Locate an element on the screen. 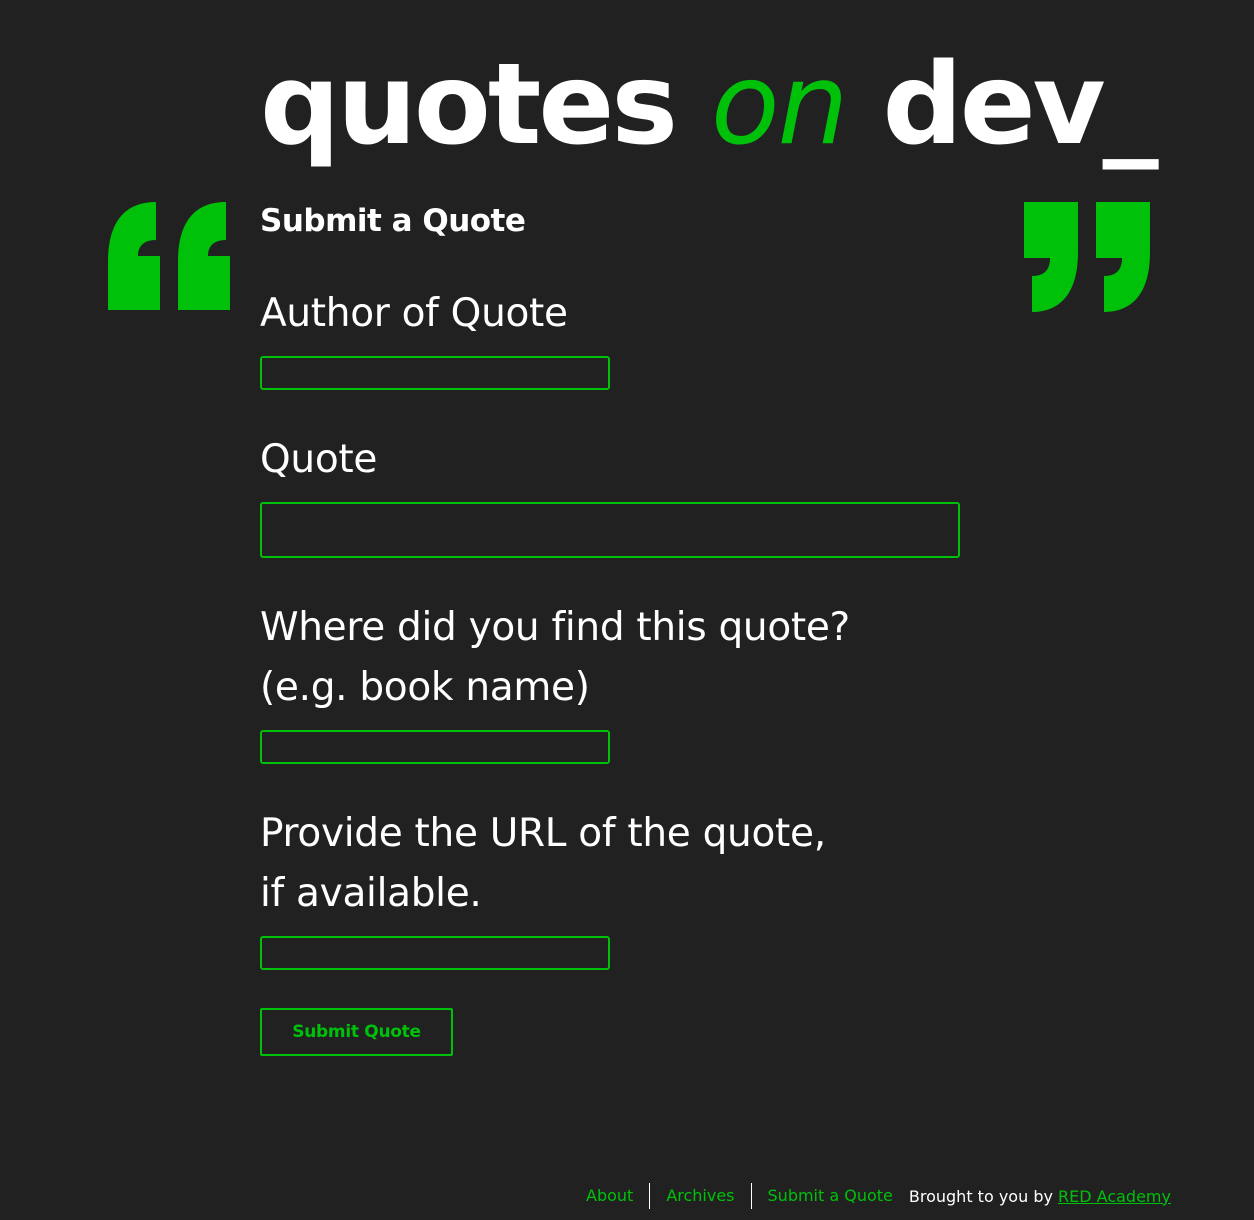  footer-link-archives: Archives is located at coordinates (699, 1196).